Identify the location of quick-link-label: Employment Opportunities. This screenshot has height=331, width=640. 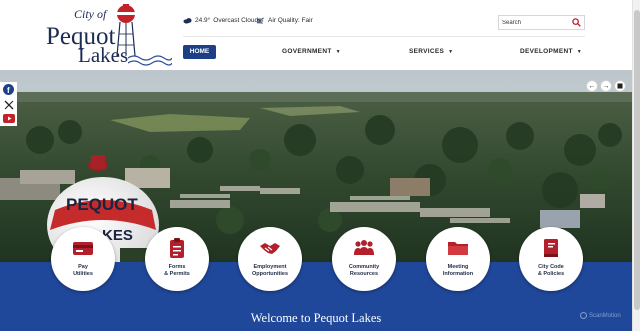
(270, 270).